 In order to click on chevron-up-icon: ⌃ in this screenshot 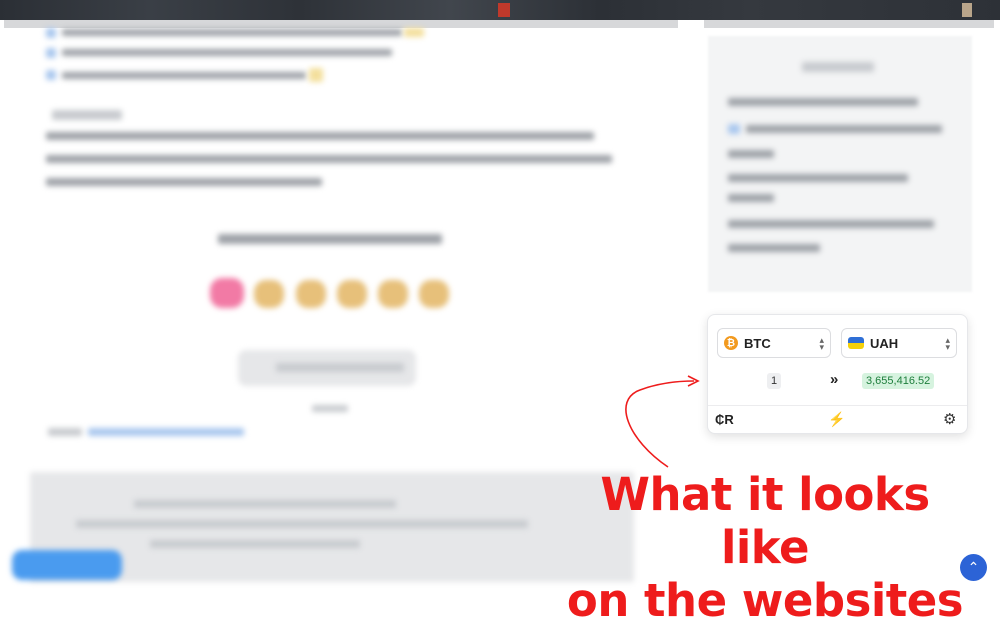, I will do `click(973, 567)`.